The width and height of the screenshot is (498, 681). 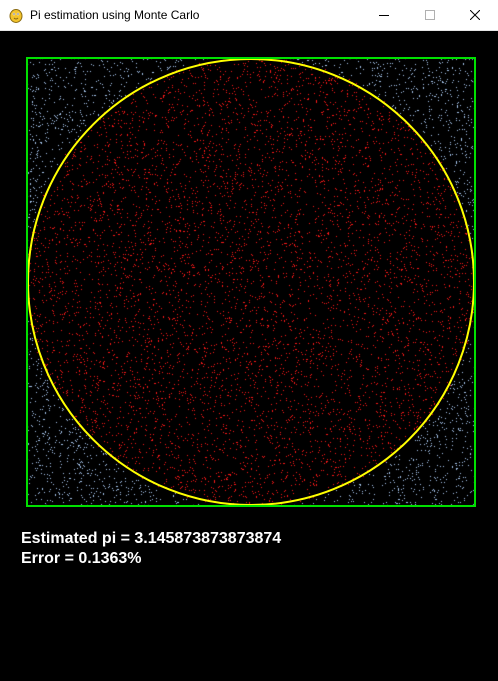 What do you see at coordinates (81, 558) in the screenshot?
I see `error-percent-text: Error = 0.1363%` at bounding box center [81, 558].